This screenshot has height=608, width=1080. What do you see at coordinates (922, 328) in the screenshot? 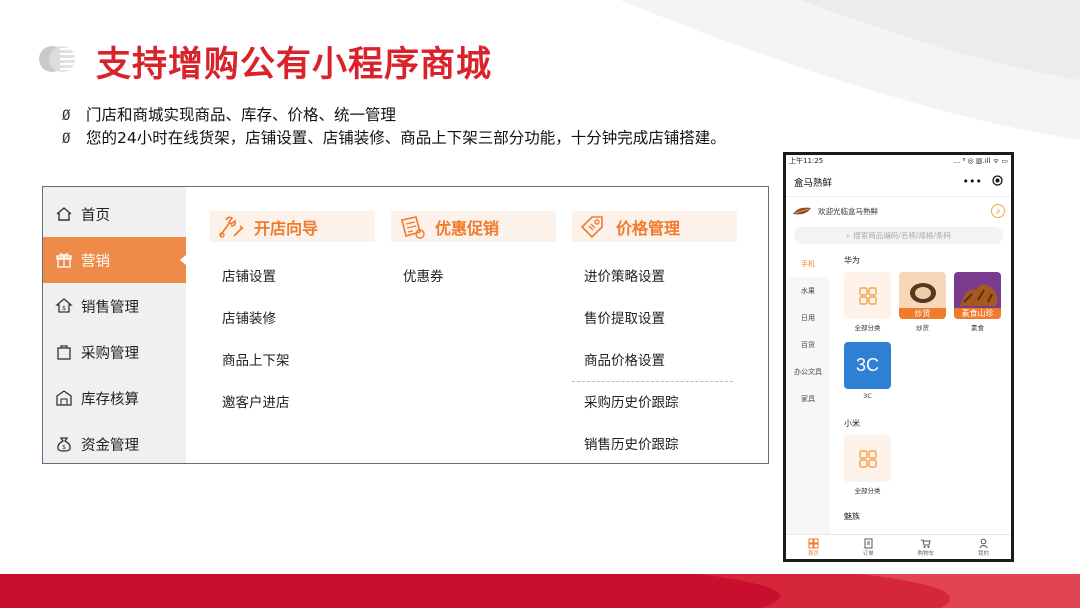
I see `tile-caption: 炒货` at bounding box center [922, 328].